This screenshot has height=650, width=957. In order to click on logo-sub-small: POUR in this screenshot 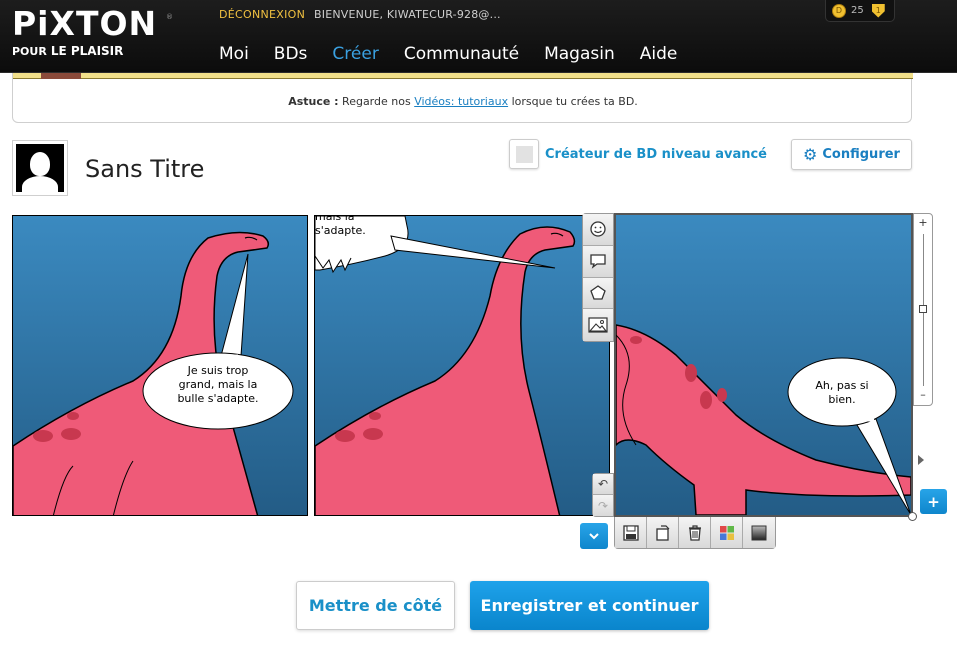, I will do `click(29, 51)`.